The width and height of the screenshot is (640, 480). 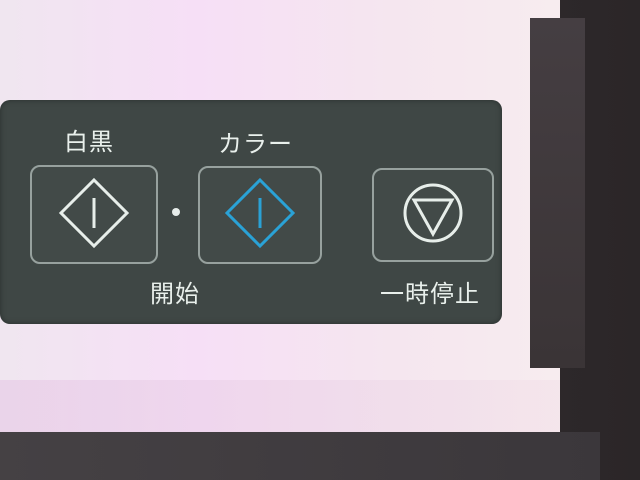 I want to click on pause-button, so click(x=433, y=215).